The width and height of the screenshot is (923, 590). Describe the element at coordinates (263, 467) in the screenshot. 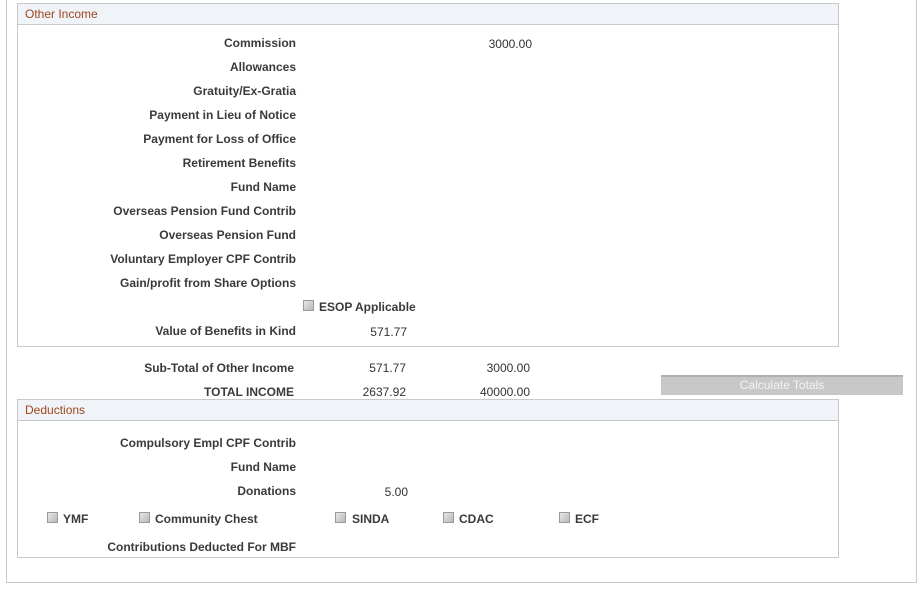

I see `deductions-fund-name-label: Fund Name` at that location.